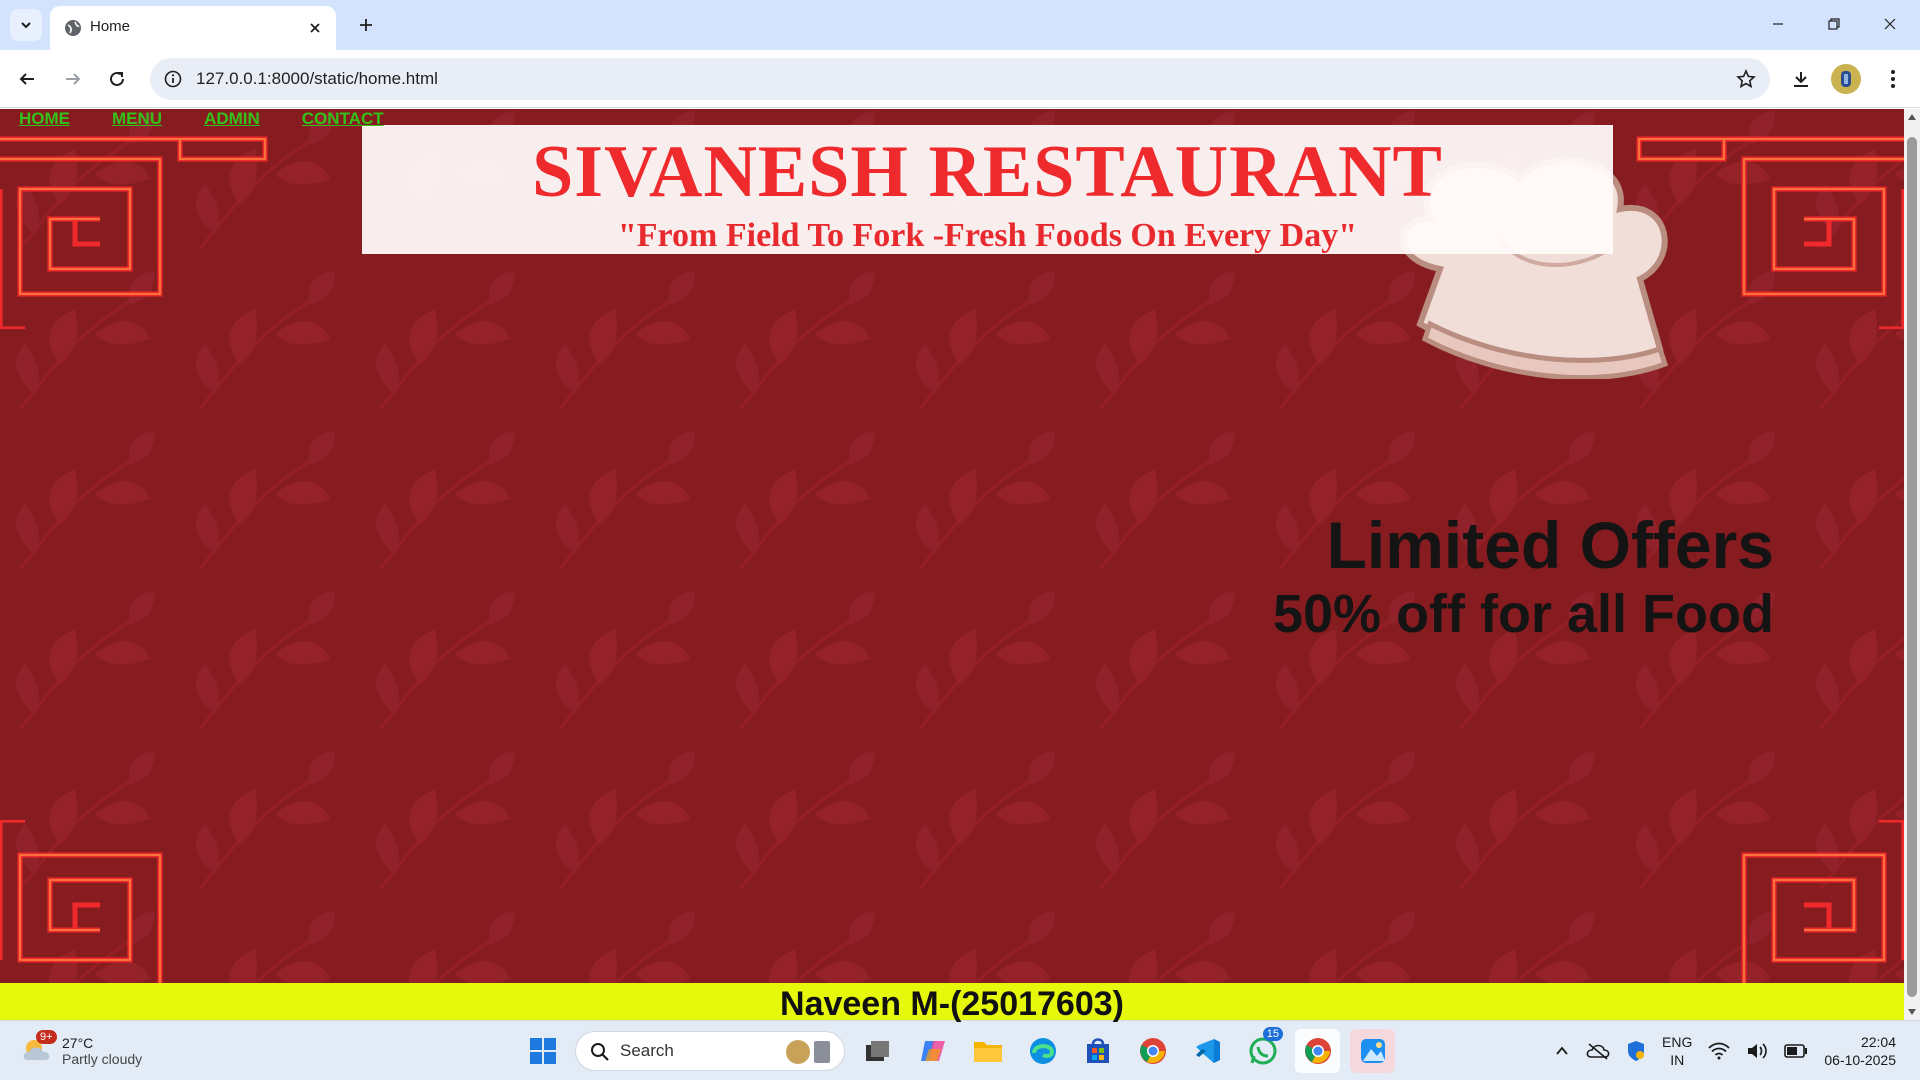 Image resolution: width=1920 pixels, height=1080 pixels. Describe the element at coordinates (46, 1037) in the screenshot. I see `weather-badge: 9+` at that location.